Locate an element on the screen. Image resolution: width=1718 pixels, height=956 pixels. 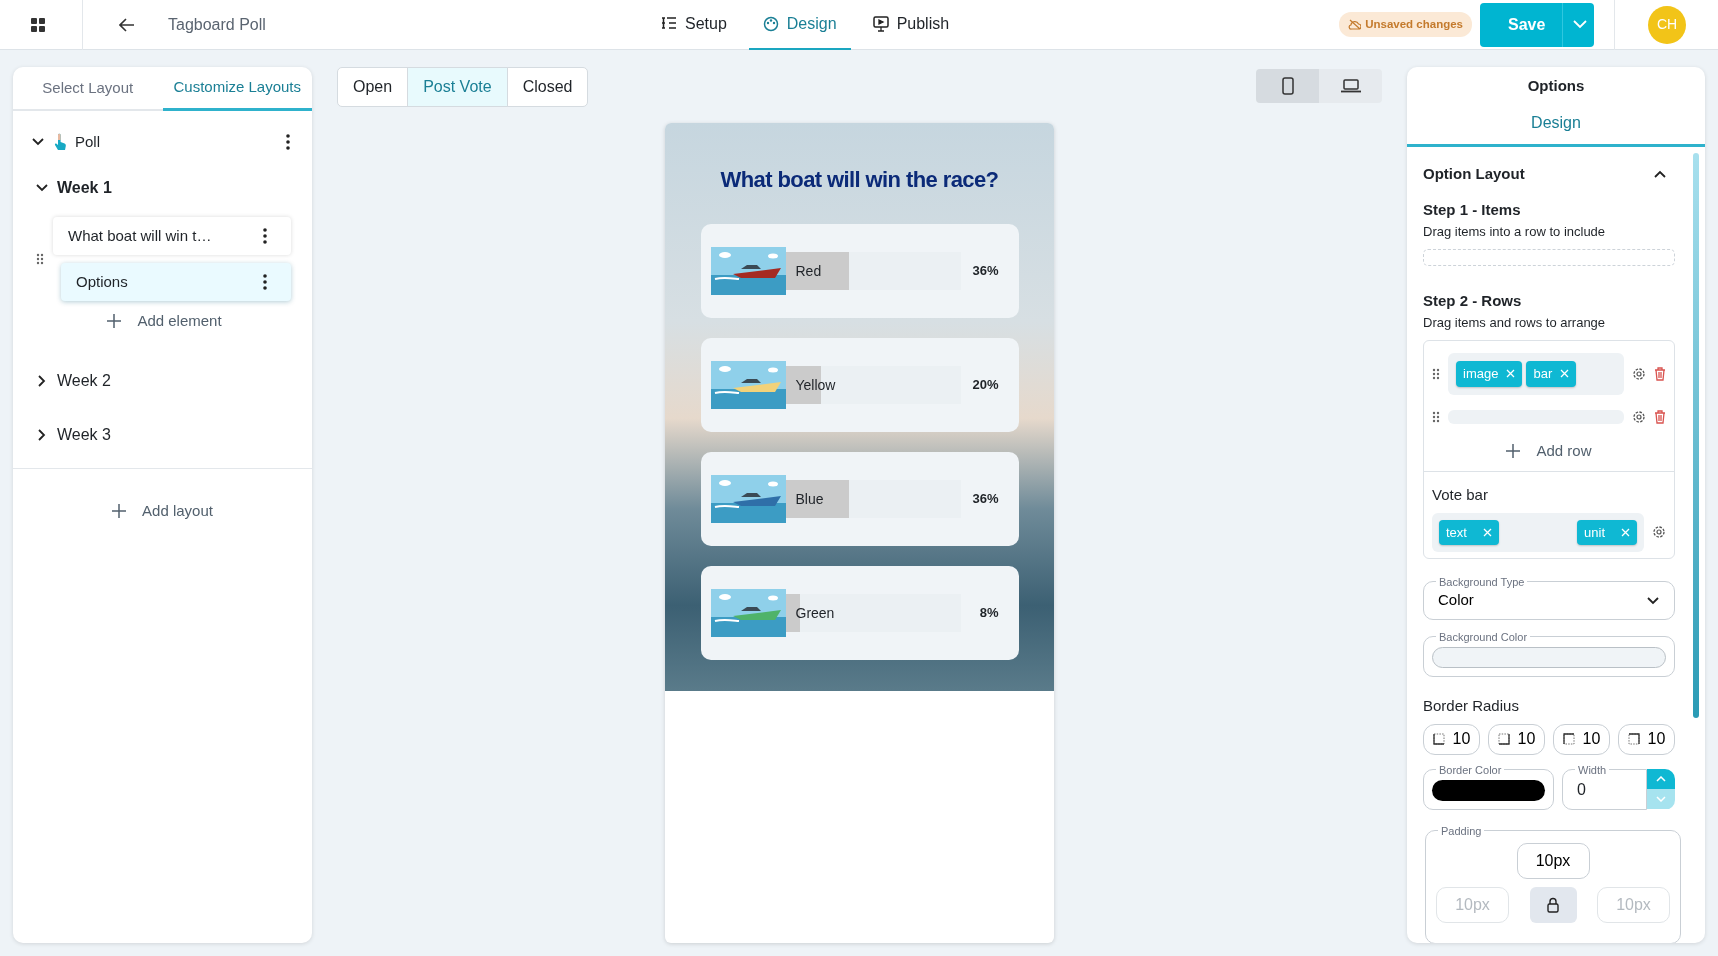
hand-pointer-icon is located at coordinates (60, 142).